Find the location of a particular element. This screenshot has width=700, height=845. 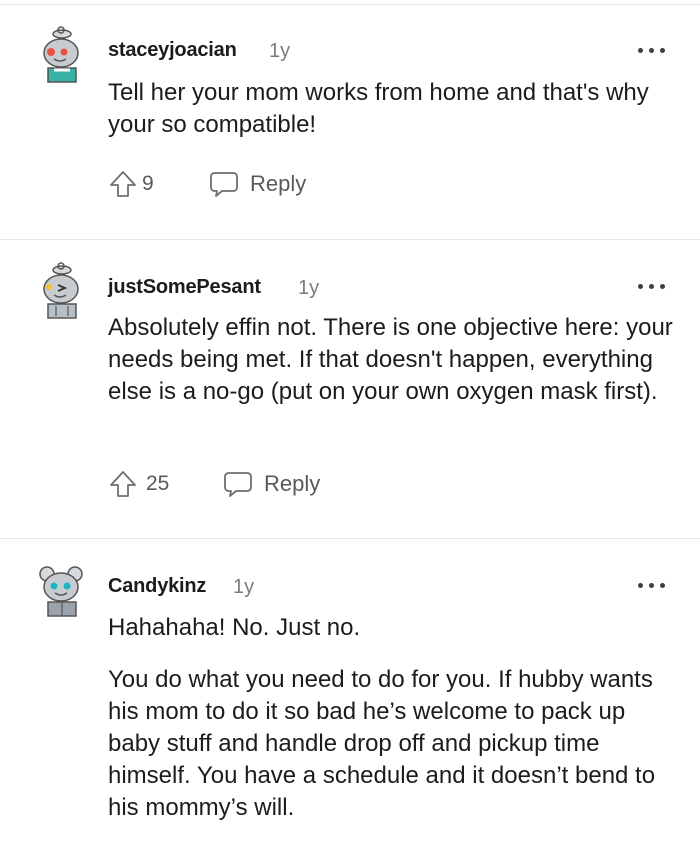

vote-count: 9 is located at coordinates (148, 183).